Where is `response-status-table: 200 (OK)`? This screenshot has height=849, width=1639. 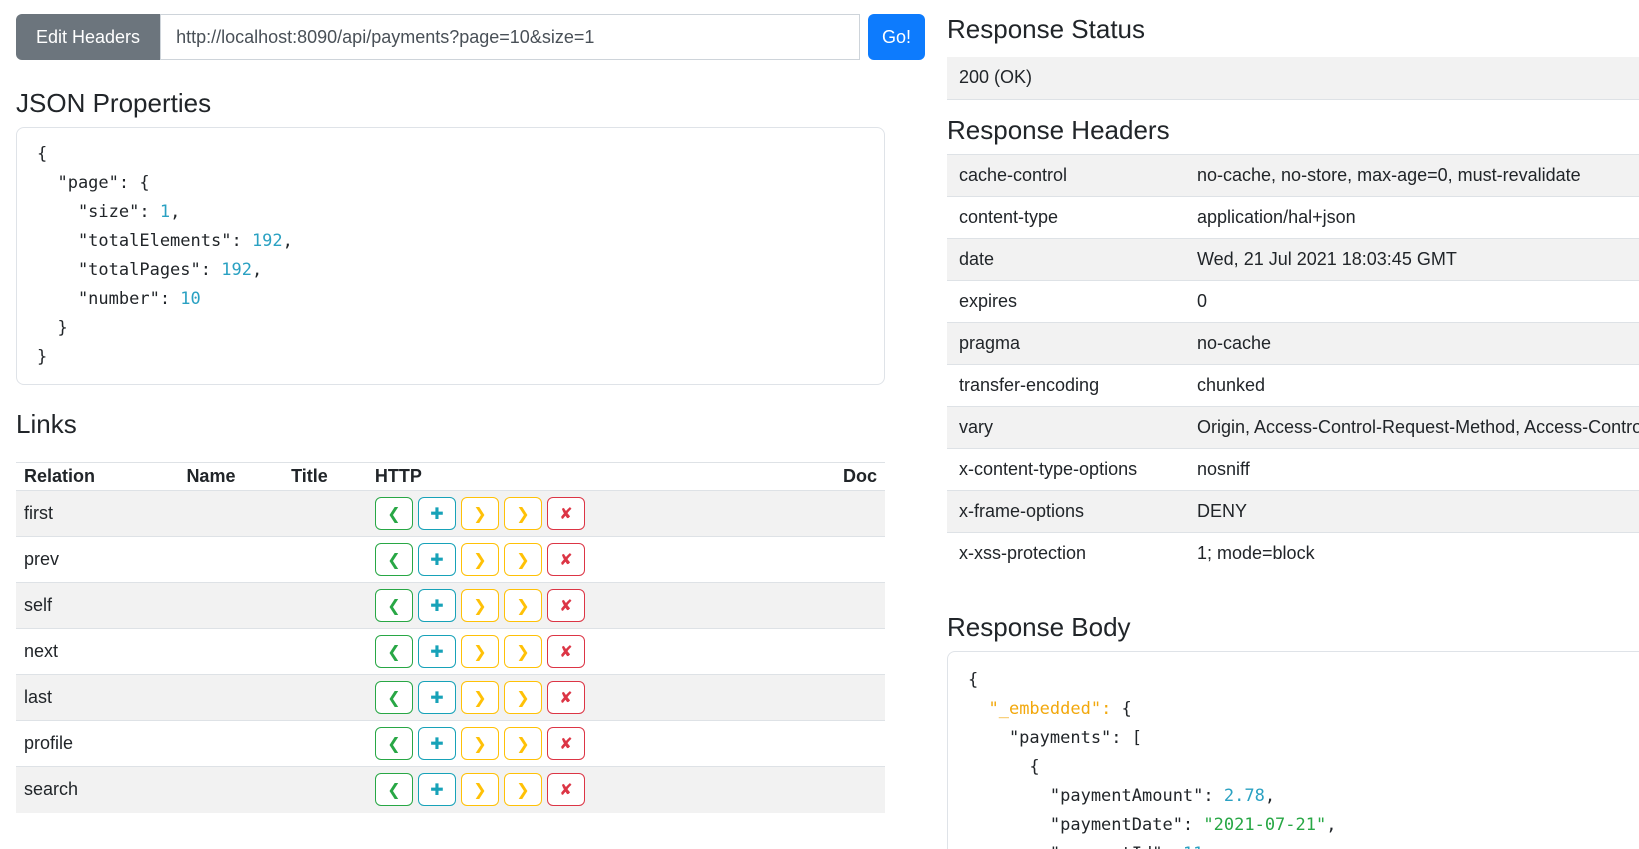
response-status-table: 200 (OK) is located at coordinates (1293, 78).